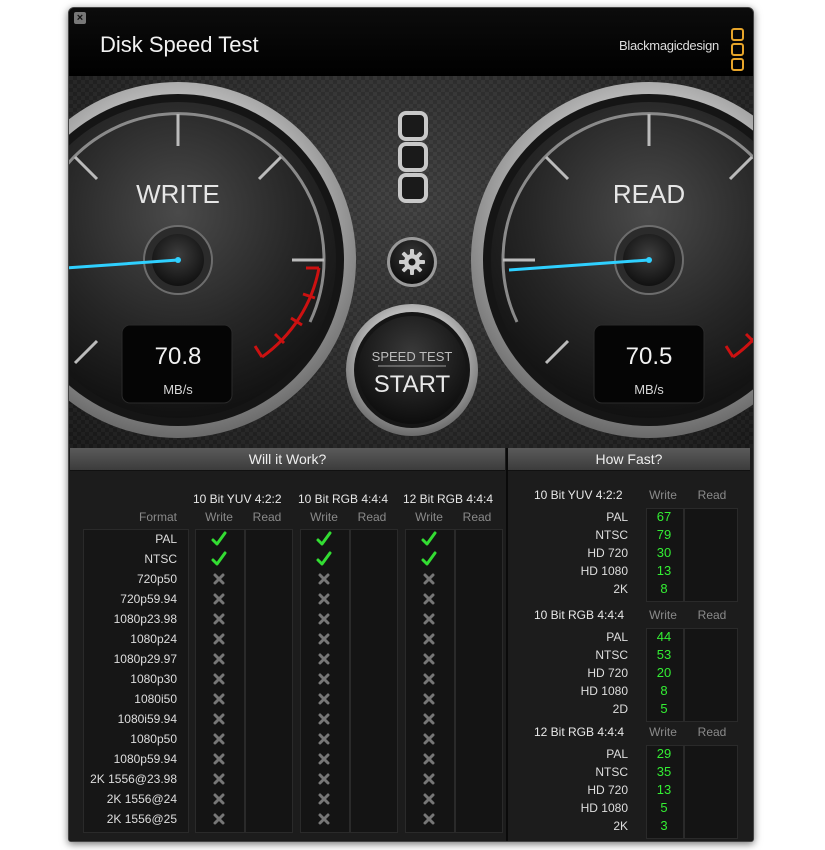 The height and width of the screenshot is (850, 825). What do you see at coordinates (412, 356) in the screenshot?
I see `start-button-caption: SPEED TEST` at bounding box center [412, 356].